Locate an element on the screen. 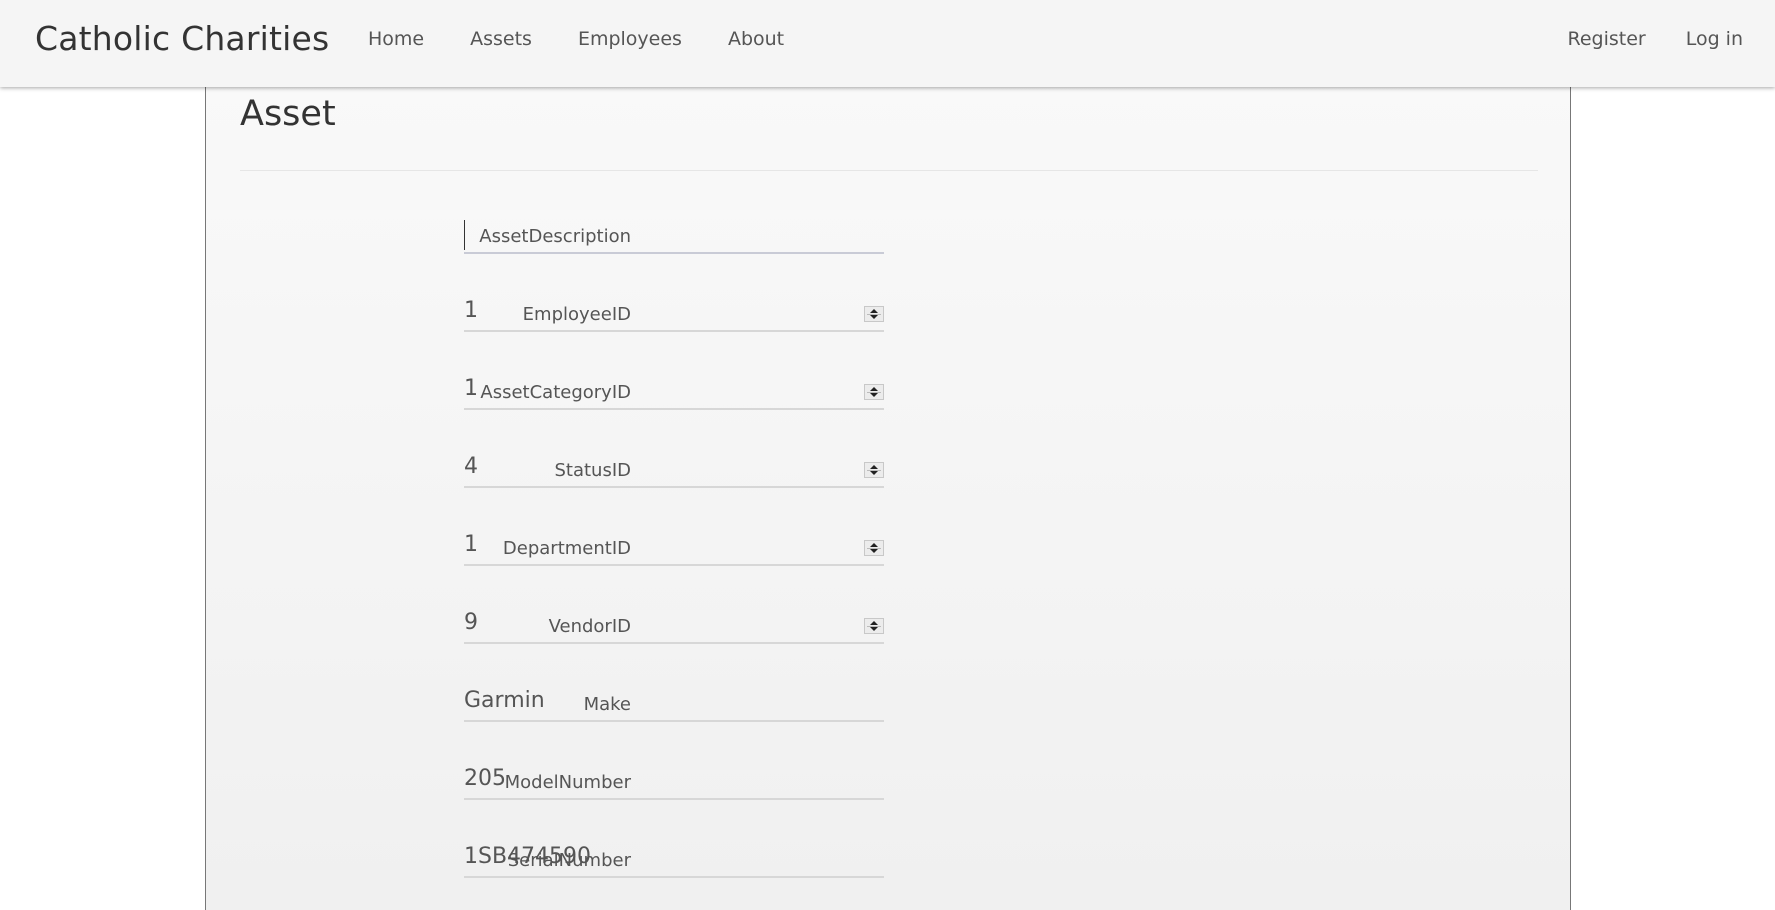 The height and width of the screenshot is (910, 1775). nav-link-assets: Assets is located at coordinates (501, 39).